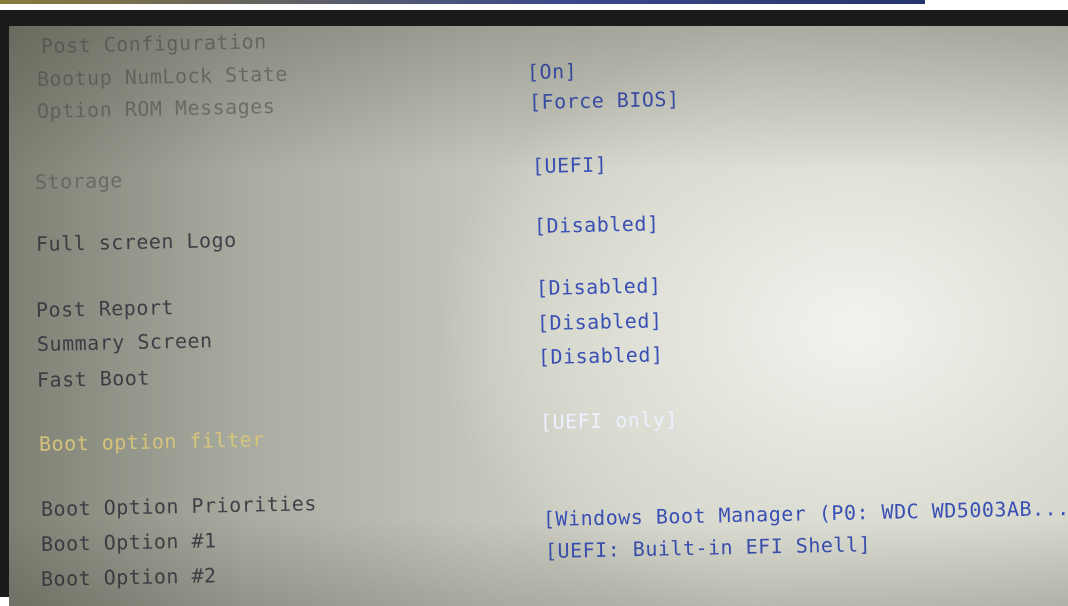 The height and width of the screenshot is (606, 1068). I want to click on setting-label-bootup-numlock-state: Bootup NumLock State, so click(162, 76).